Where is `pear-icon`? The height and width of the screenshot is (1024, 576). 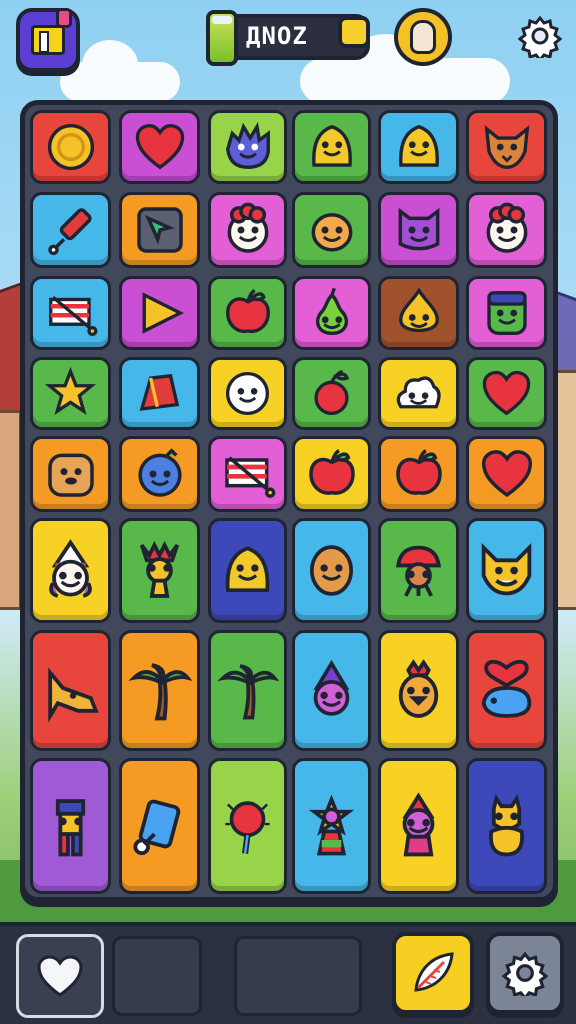 pear-icon is located at coordinates (331, 311).